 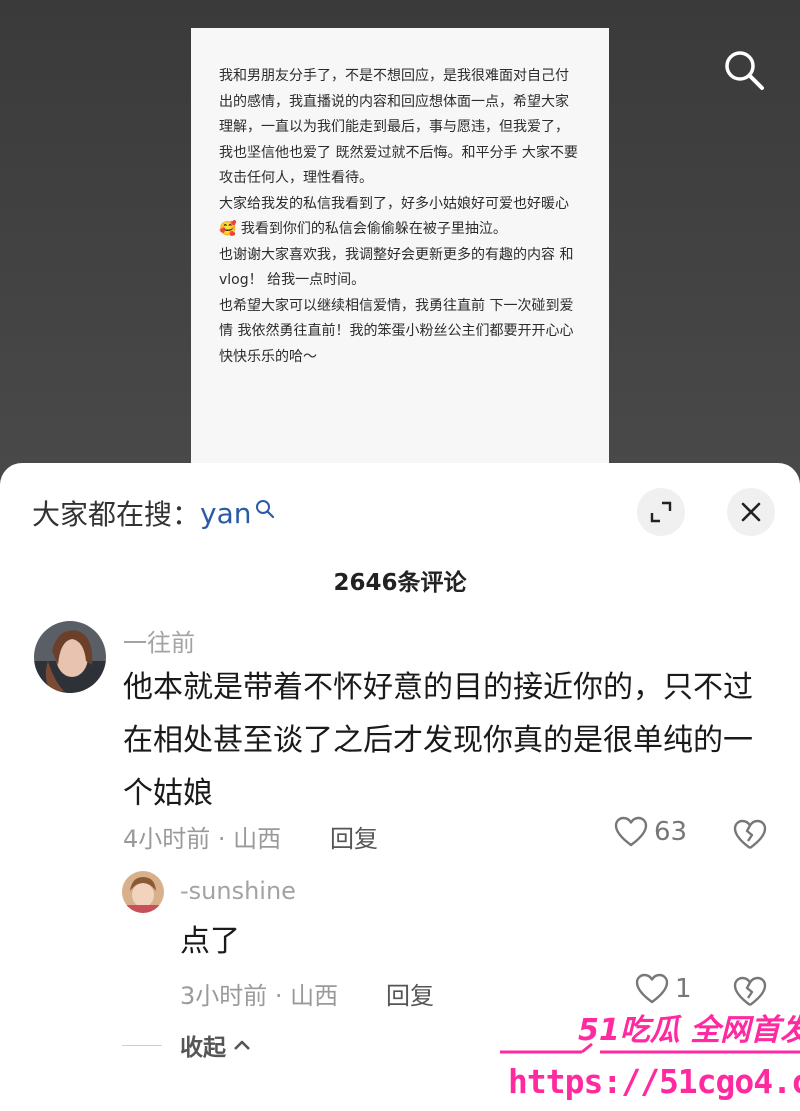 I want to click on close-icon, so click(x=751, y=512).